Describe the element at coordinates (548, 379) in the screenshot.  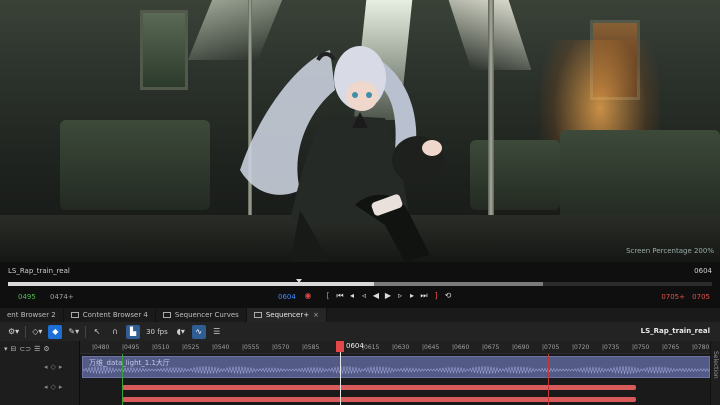
I see `playback-range-end` at that location.